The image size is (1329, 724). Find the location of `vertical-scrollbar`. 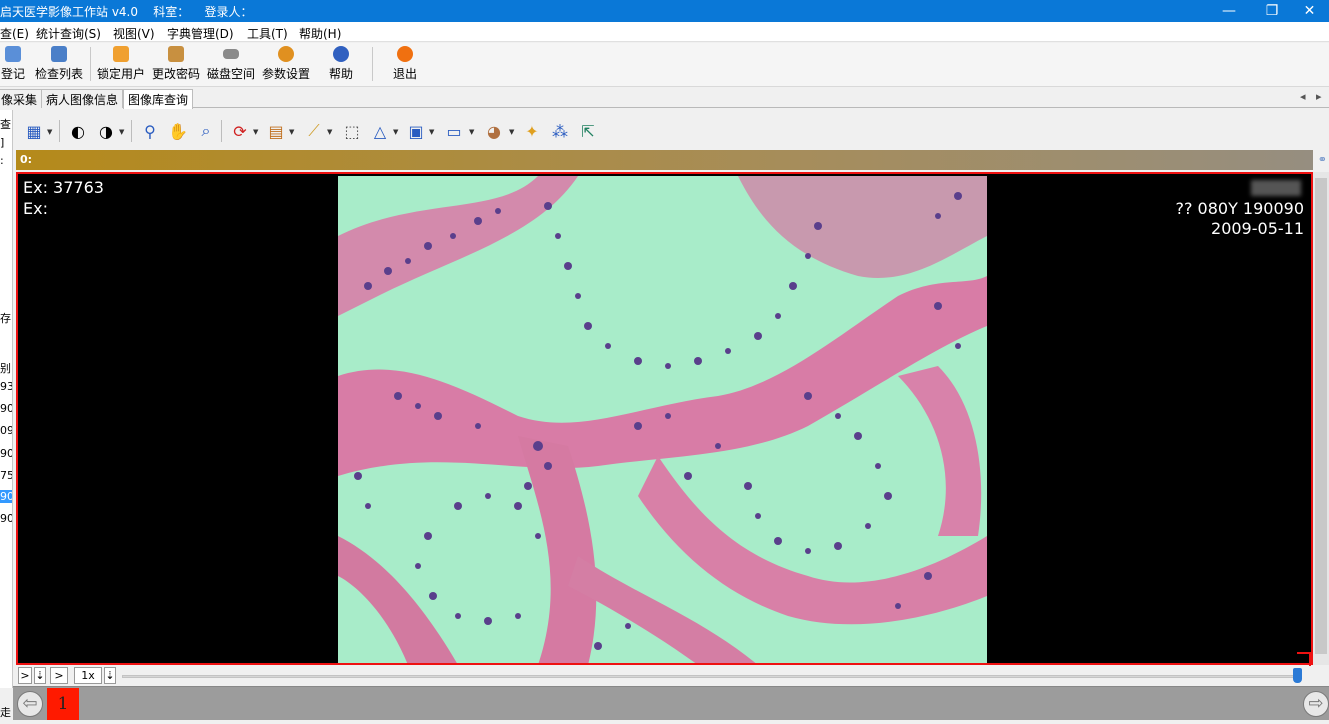

vertical-scrollbar is located at coordinates (1321, 418).